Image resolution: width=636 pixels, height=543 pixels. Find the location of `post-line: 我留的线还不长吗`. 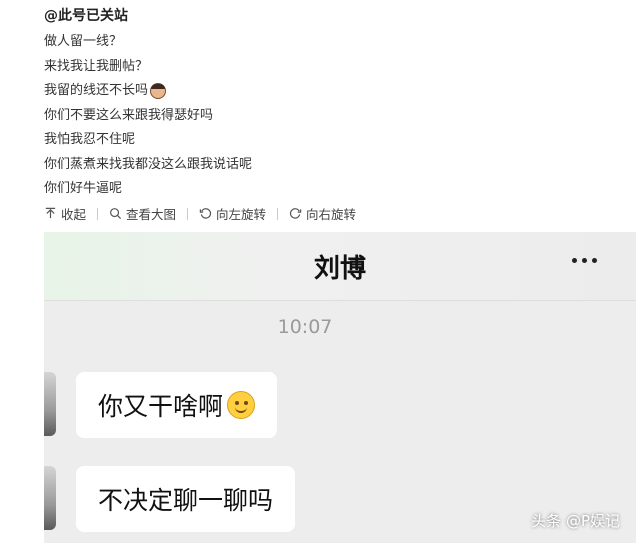

post-line: 我留的线还不长吗 is located at coordinates (148, 91).